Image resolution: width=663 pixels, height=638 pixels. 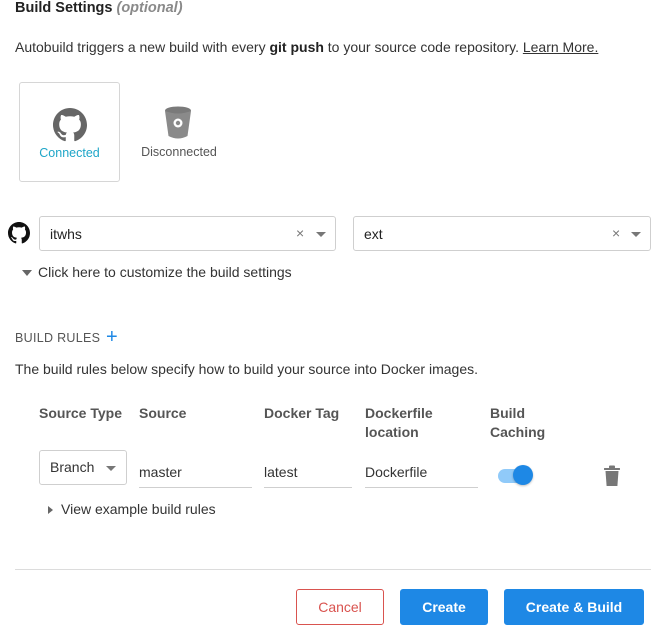 What do you see at coordinates (27, 273) in the screenshot?
I see `caret-down-icon` at bounding box center [27, 273].